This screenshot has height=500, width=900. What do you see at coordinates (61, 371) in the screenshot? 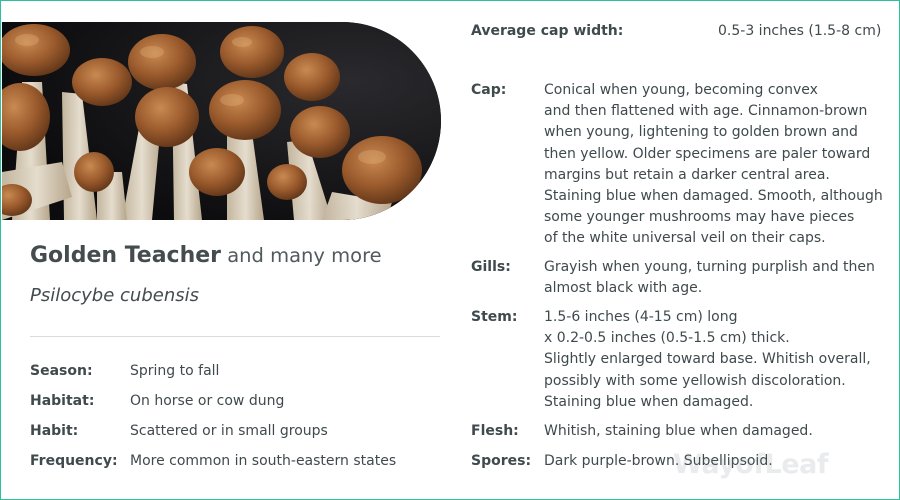
I see `fact-label: Season:` at bounding box center [61, 371].